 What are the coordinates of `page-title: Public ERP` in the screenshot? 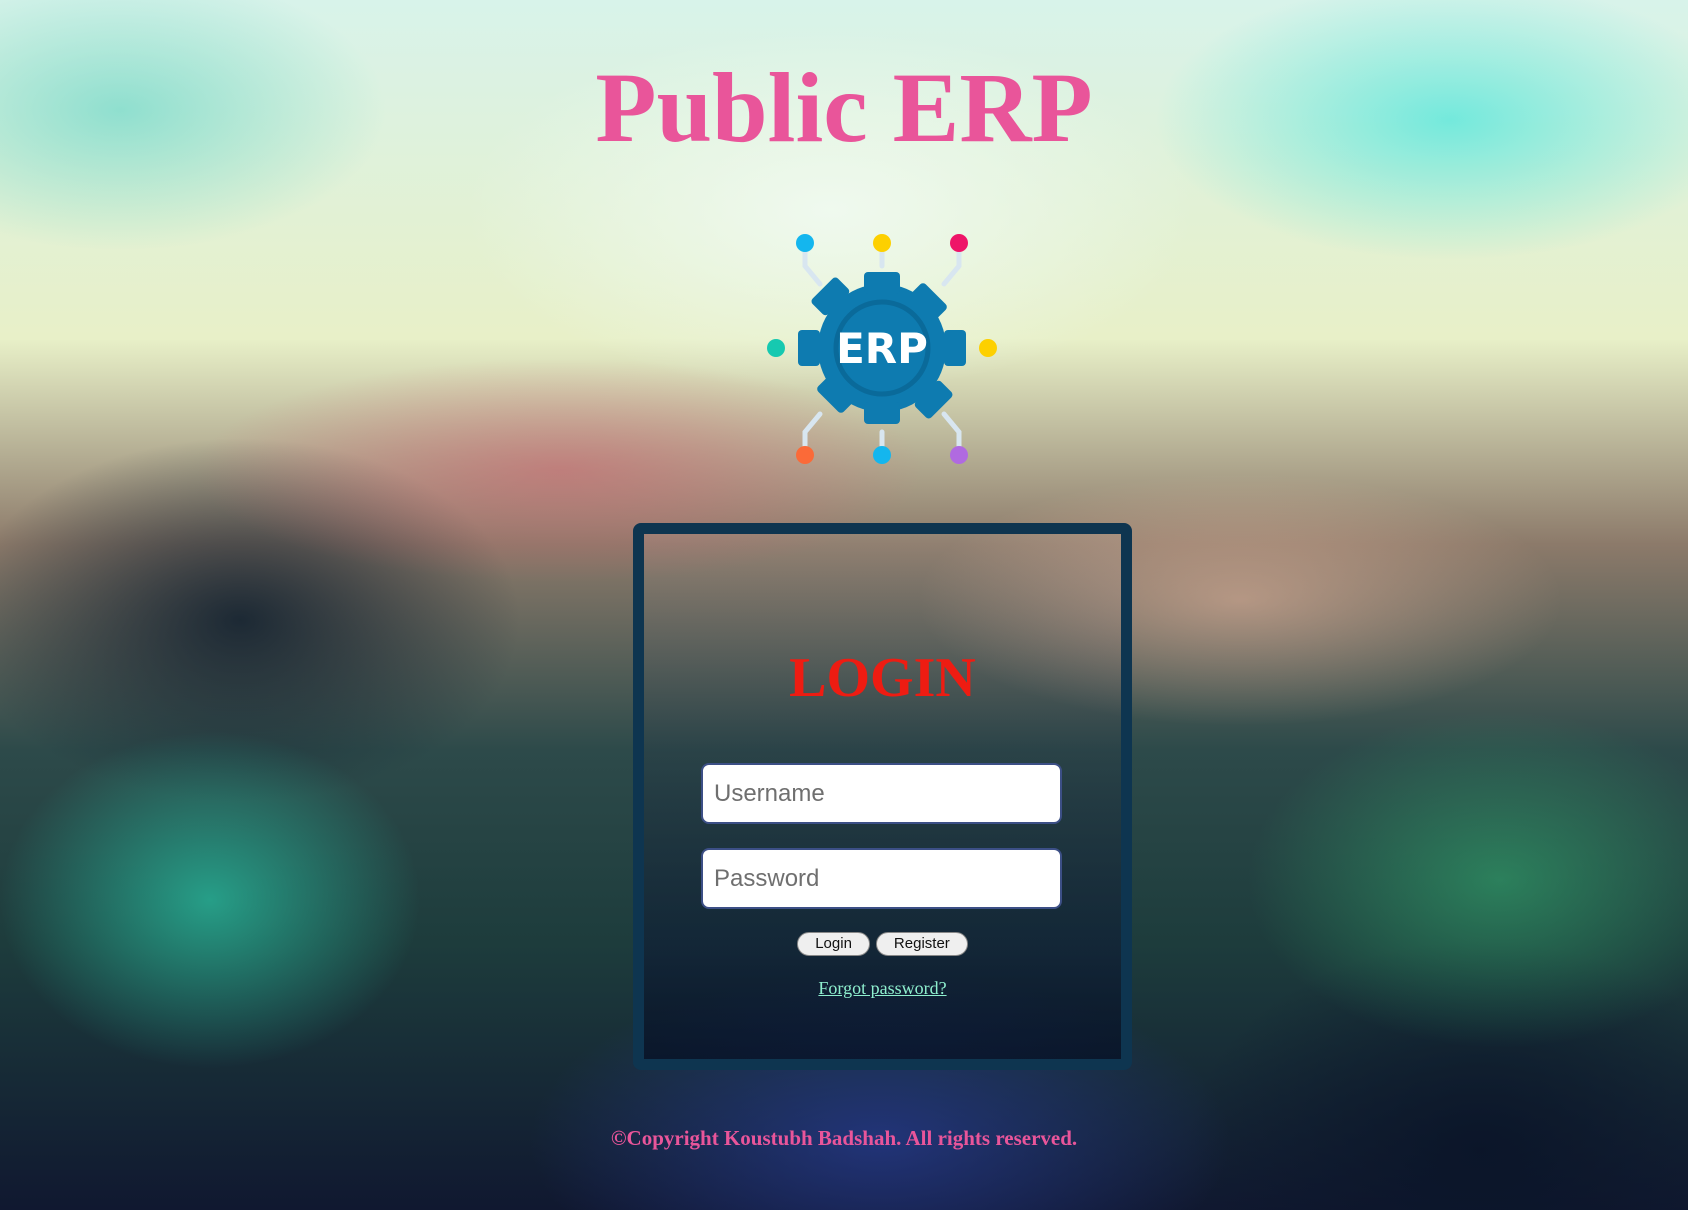 It's located at (844, 107).